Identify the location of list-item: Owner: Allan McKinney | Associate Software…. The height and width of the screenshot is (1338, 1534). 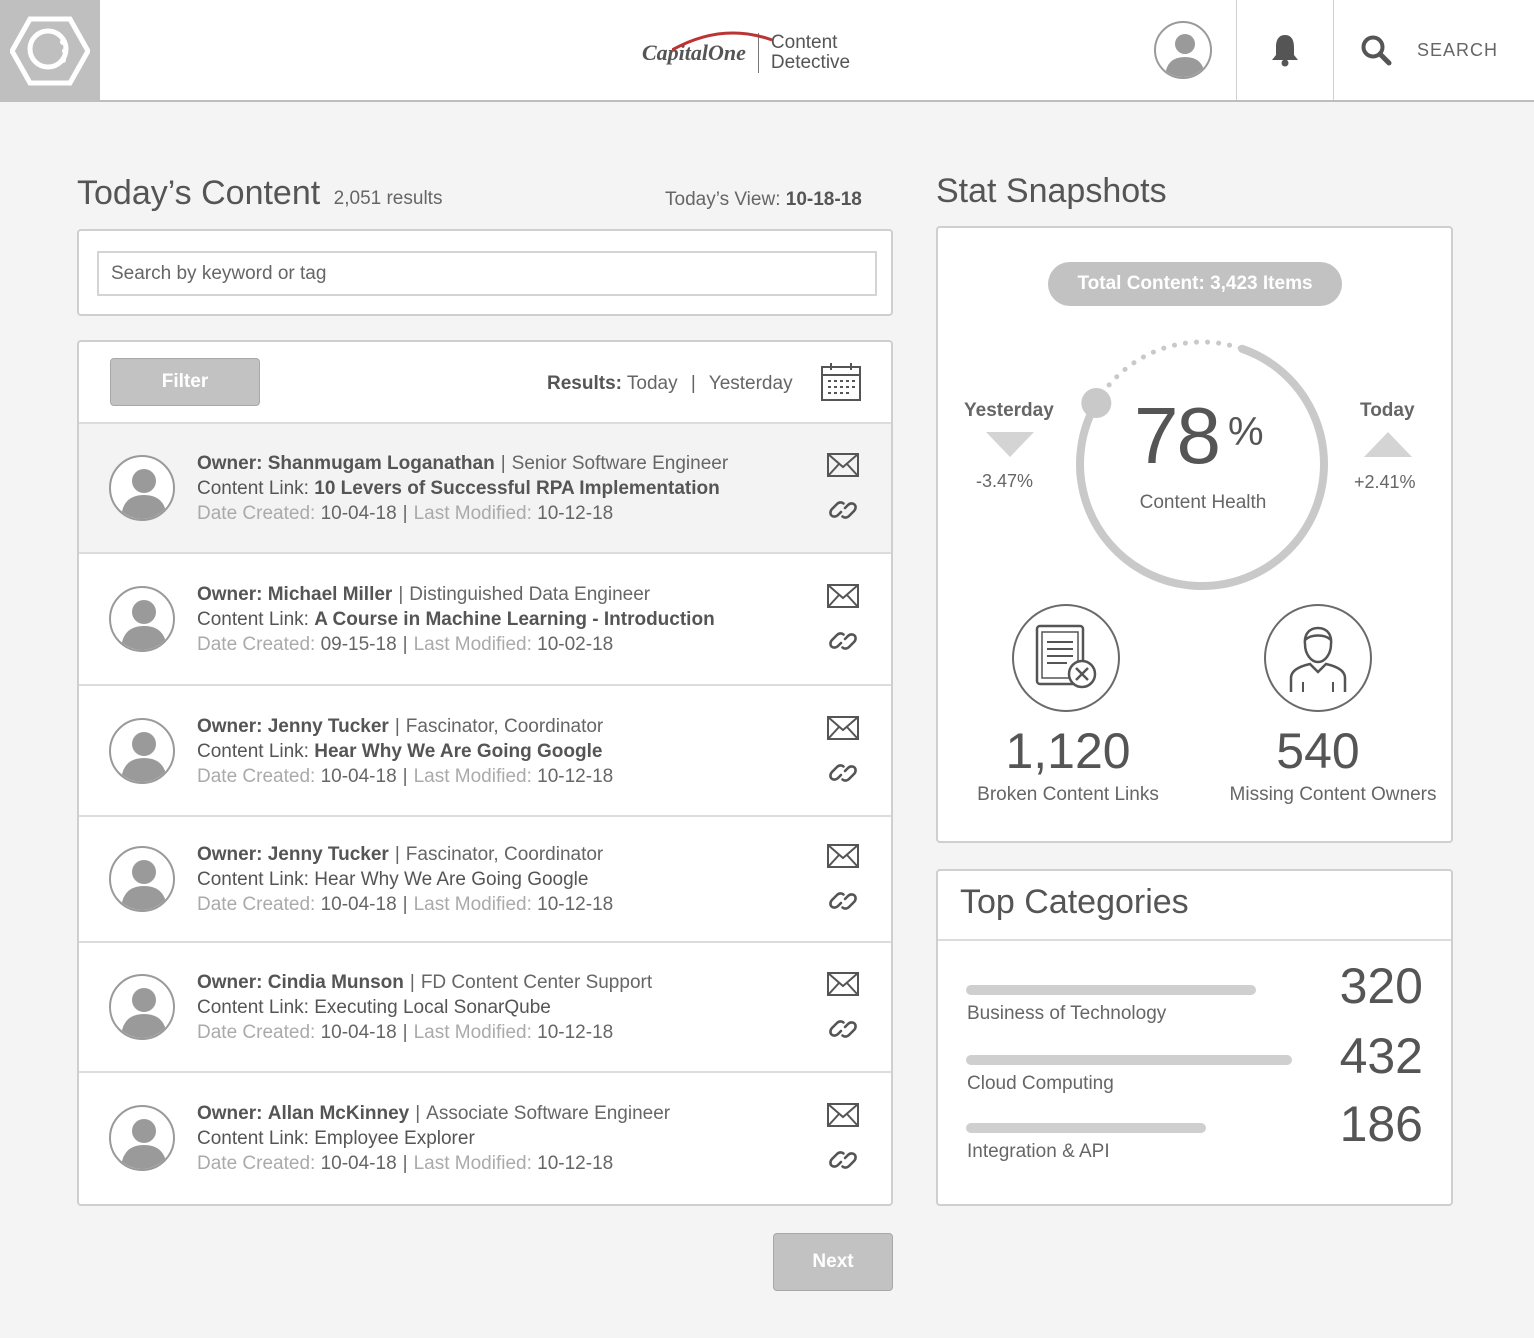
(485, 1138).